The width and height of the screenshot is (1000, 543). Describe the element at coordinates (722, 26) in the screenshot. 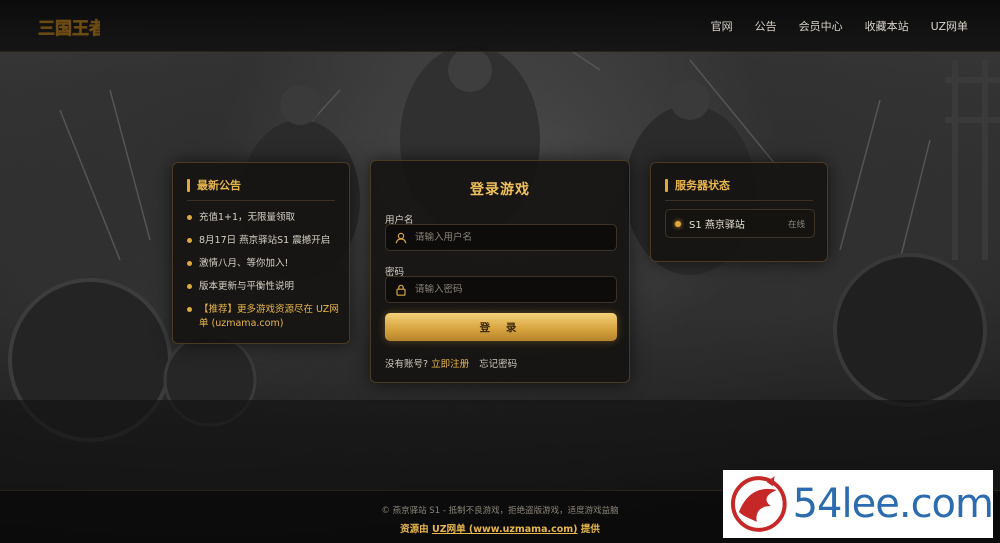

I see `nav-official-site: 官网` at that location.